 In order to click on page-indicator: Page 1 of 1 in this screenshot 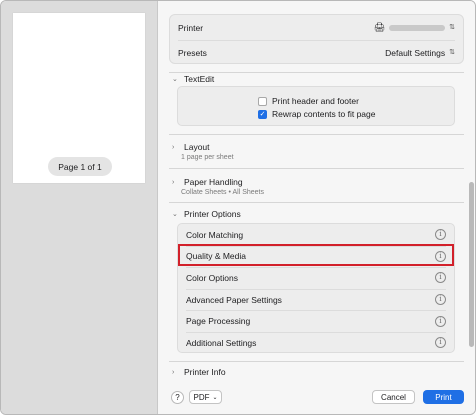, I will do `click(80, 166)`.